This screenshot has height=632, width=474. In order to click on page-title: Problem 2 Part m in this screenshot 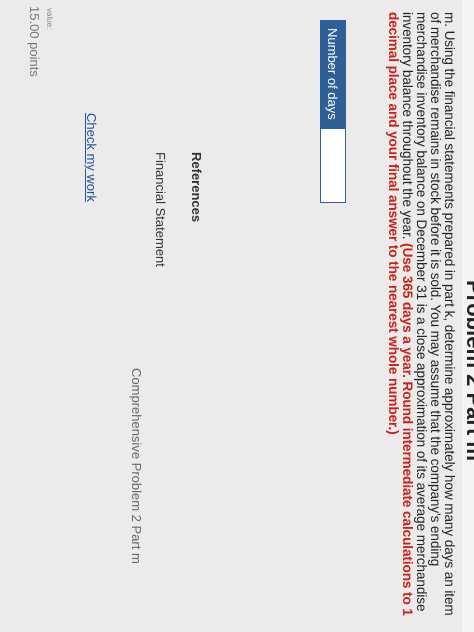, I will do `click(468, 370)`.